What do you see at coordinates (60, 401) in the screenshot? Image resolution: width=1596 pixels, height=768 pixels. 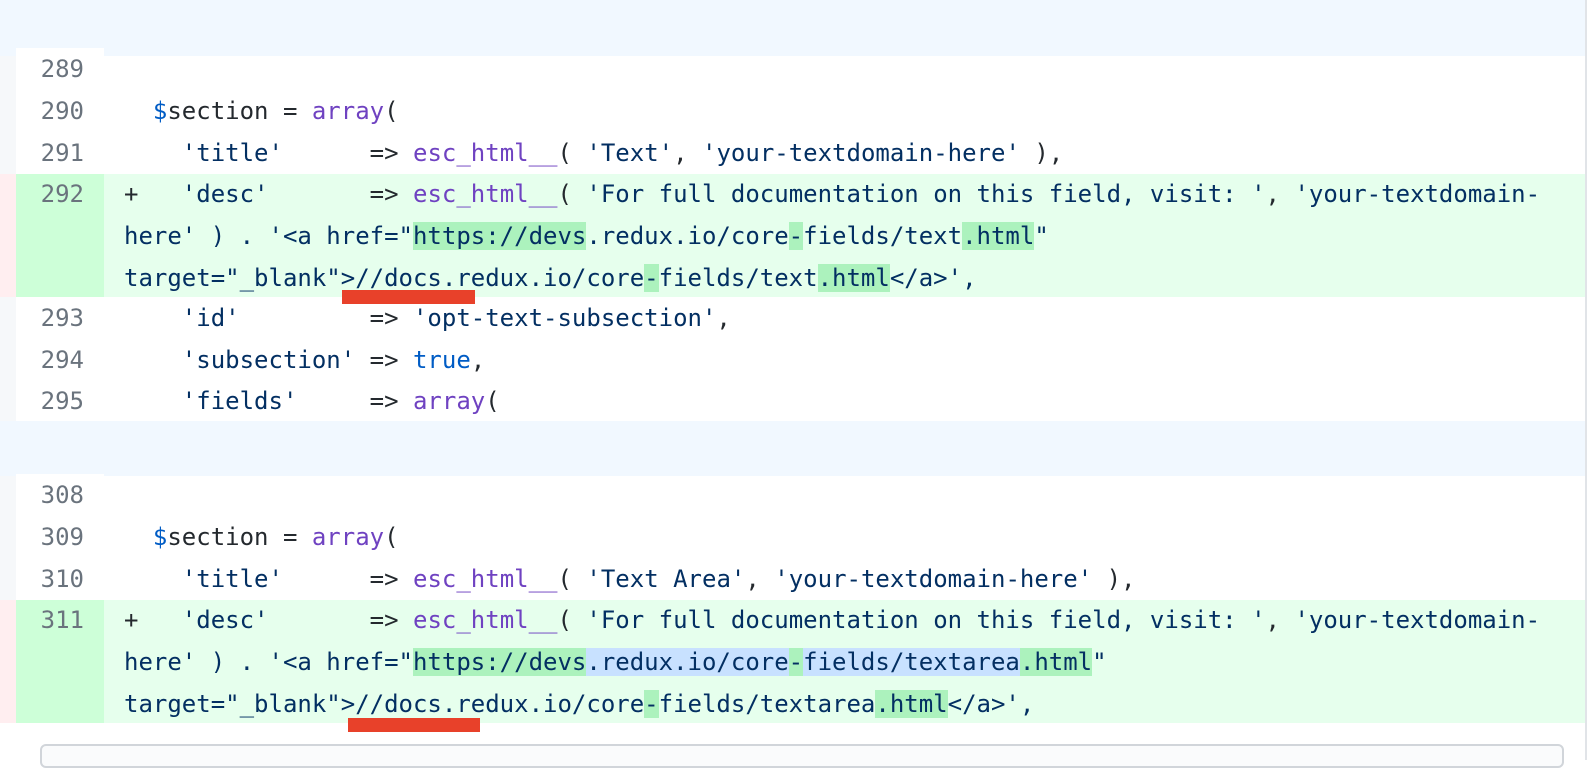 I see `line-number: 295` at bounding box center [60, 401].